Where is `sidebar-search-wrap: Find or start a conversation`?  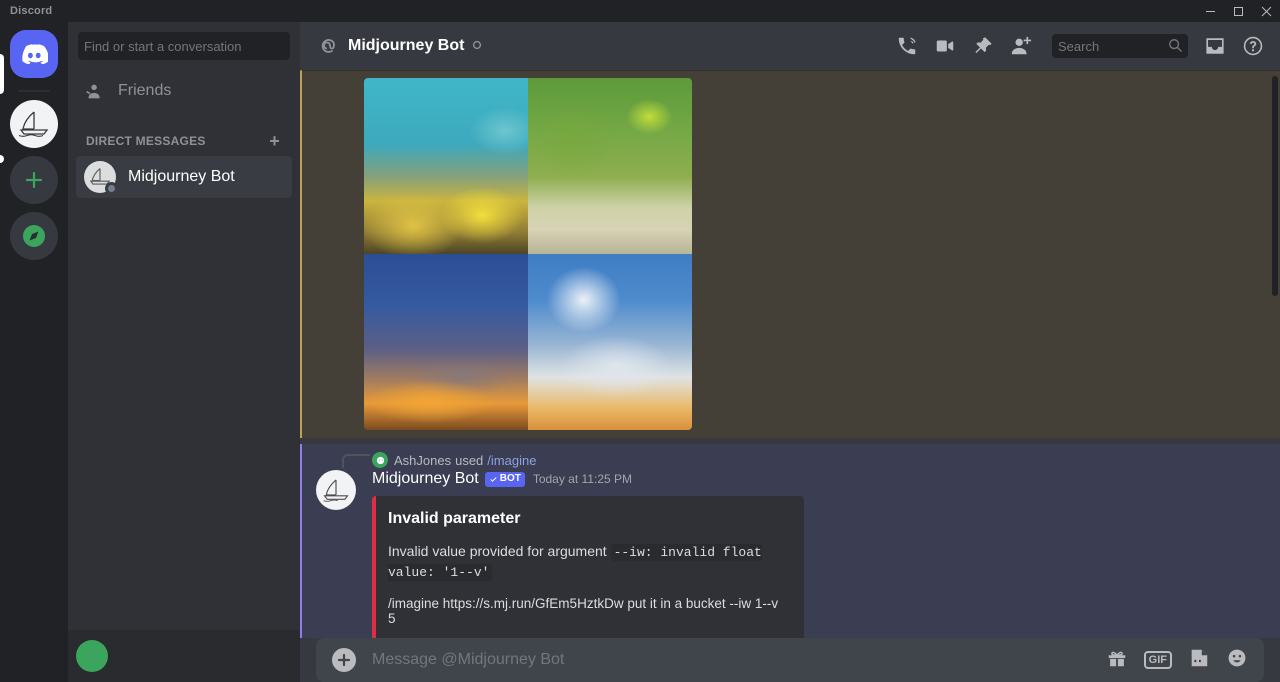 sidebar-search-wrap: Find or start a conversation is located at coordinates (184, 46).